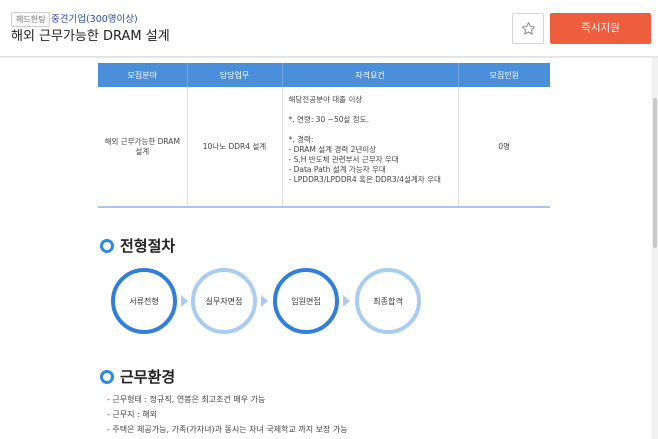 Image resolution: width=658 pixels, height=439 pixels. Describe the element at coordinates (186, 399) in the screenshot. I see `list-item: - 근무형태 : 정규직, 연봉은 최고조건 매우 가능` at that location.